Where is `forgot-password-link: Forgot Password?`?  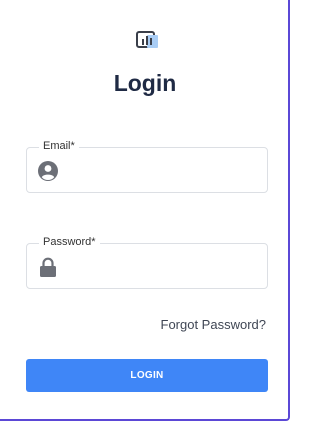 forgot-password-link: Forgot Password? is located at coordinates (214, 324).